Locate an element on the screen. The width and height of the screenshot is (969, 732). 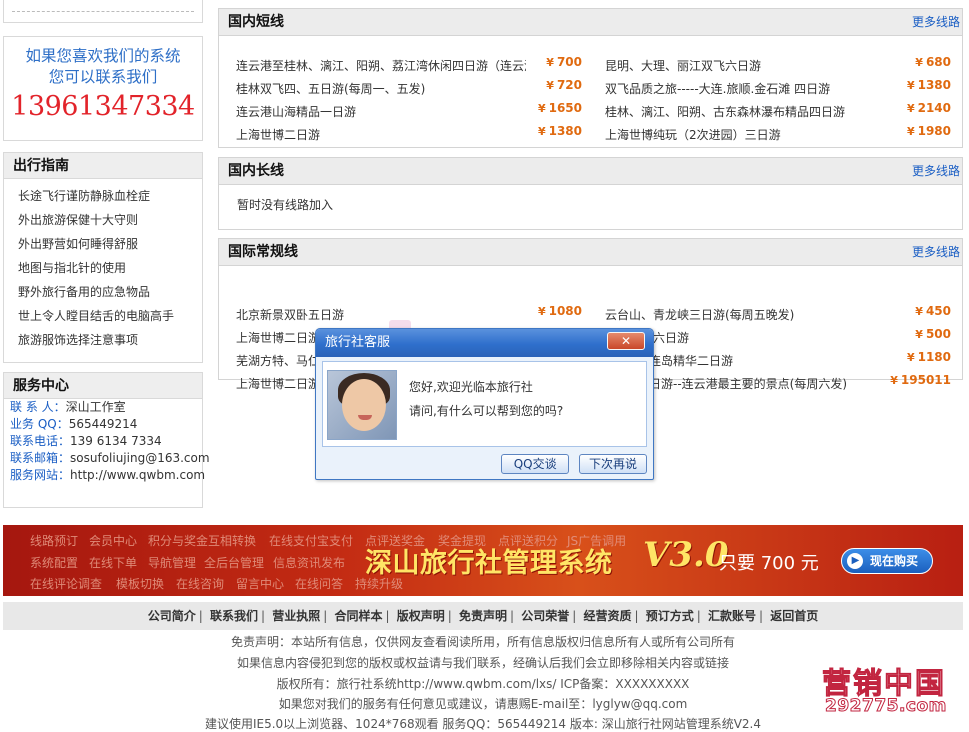
footer-link: 合同样本 is located at coordinates (358, 616).